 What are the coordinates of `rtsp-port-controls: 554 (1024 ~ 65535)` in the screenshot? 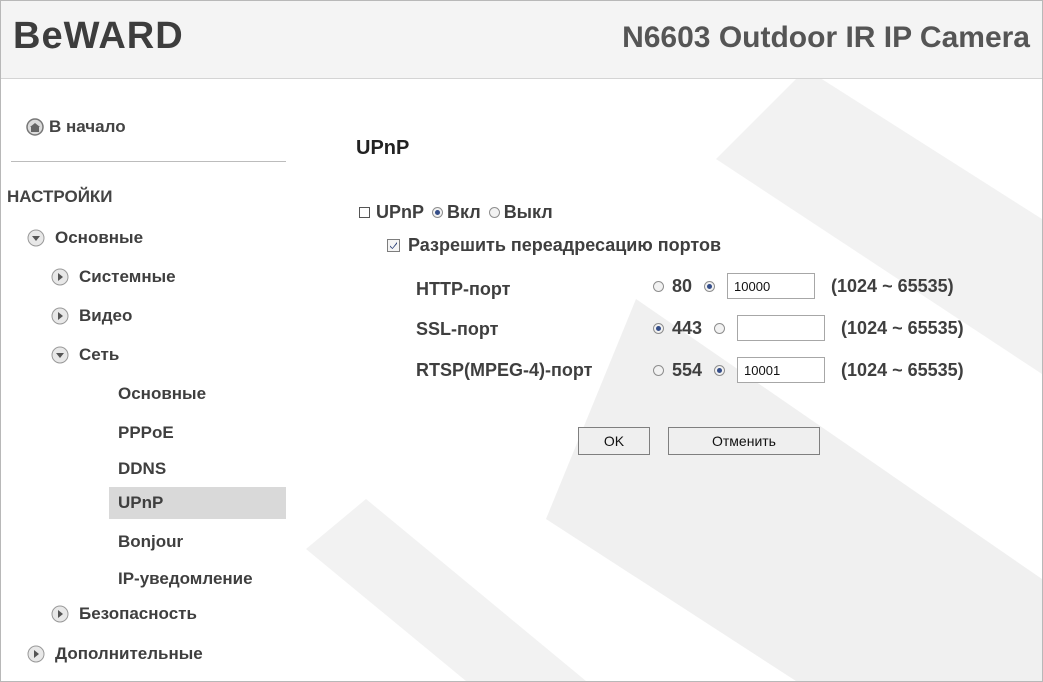 It's located at (806, 370).